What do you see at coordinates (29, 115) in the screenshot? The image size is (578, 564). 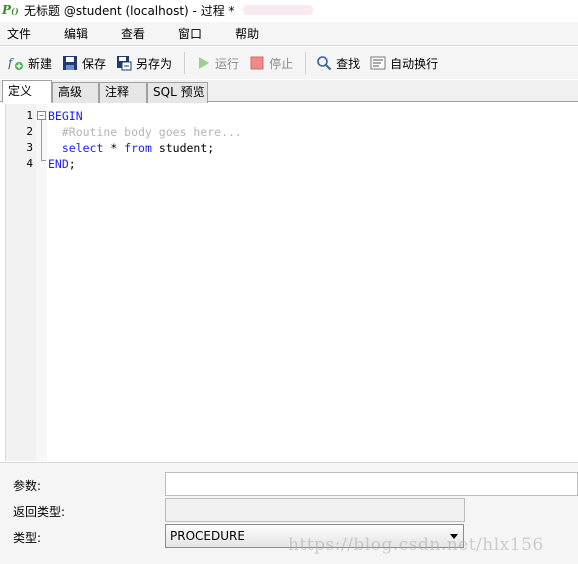 I see `line-number: 1` at bounding box center [29, 115].